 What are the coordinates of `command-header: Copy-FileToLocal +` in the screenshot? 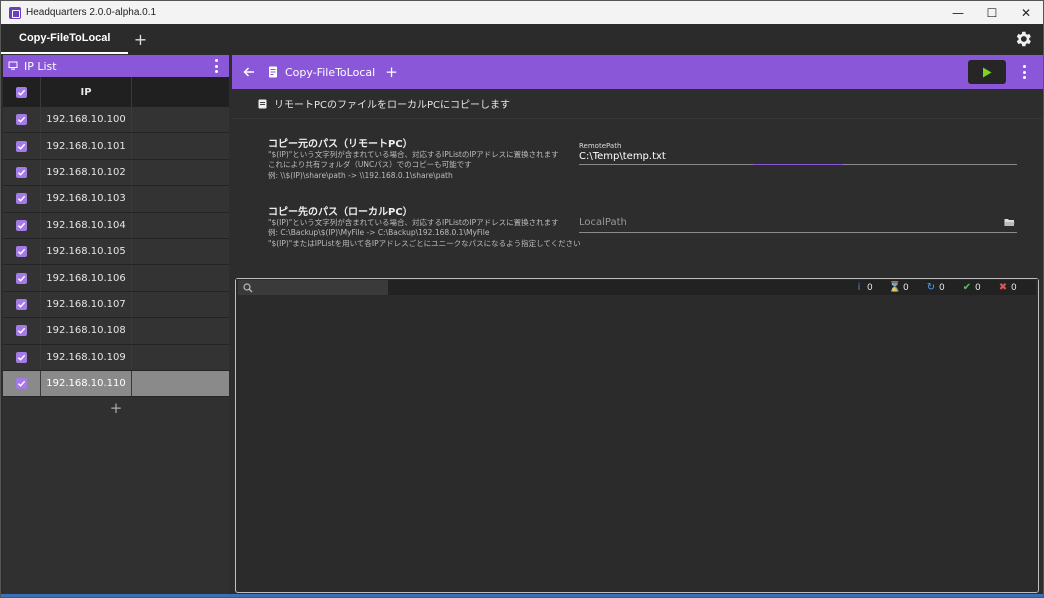 It's located at (637, 72).